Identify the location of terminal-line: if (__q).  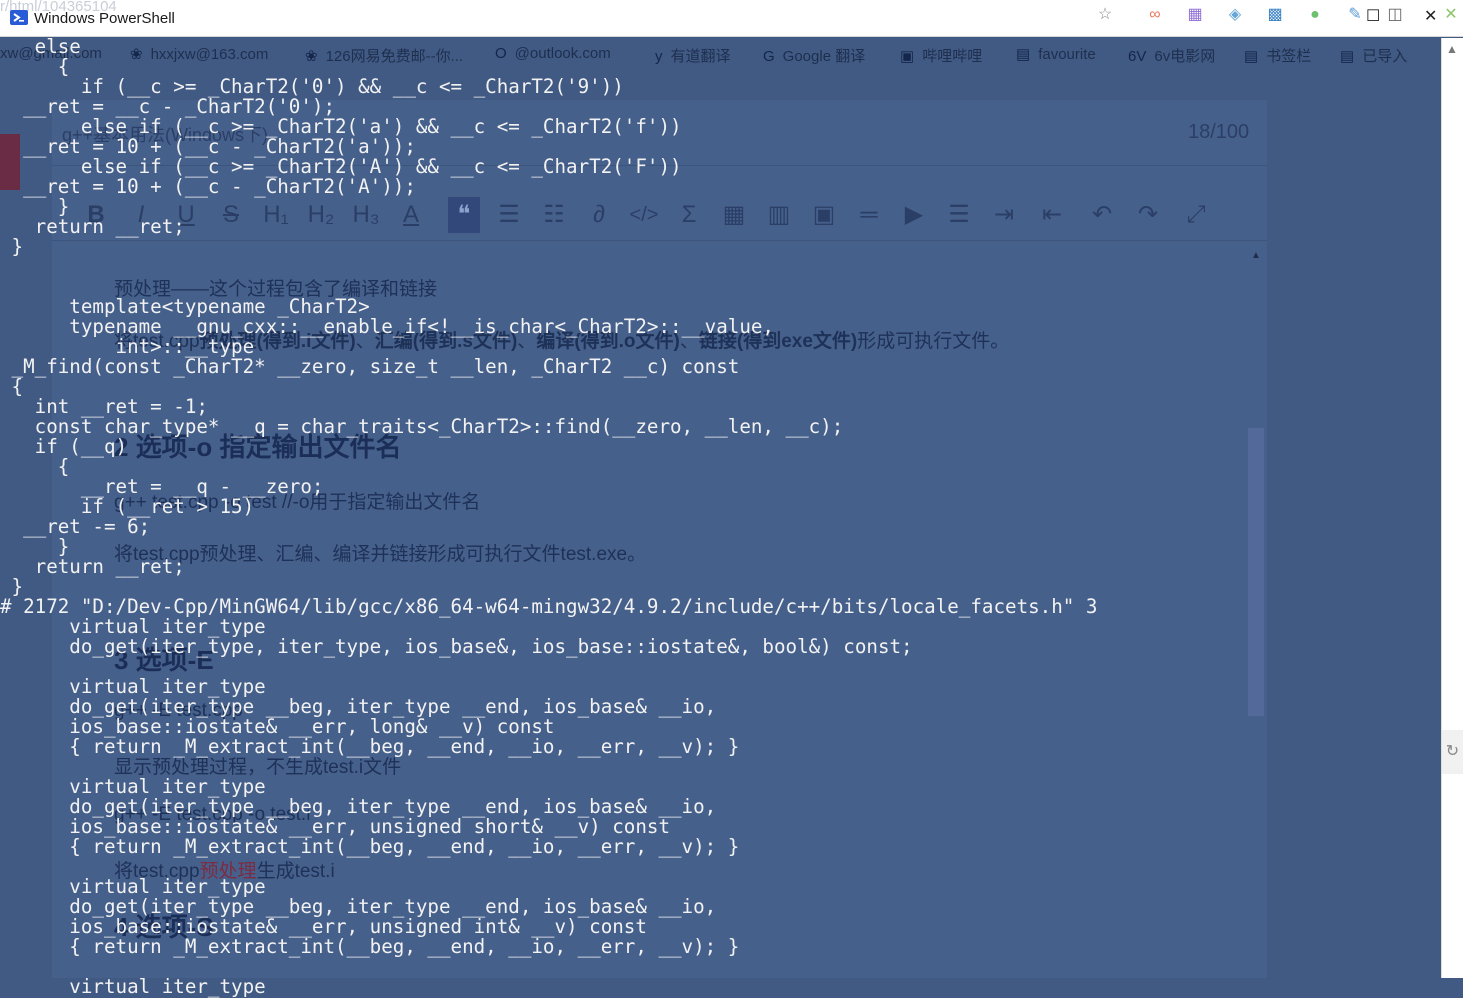
(64, 446).